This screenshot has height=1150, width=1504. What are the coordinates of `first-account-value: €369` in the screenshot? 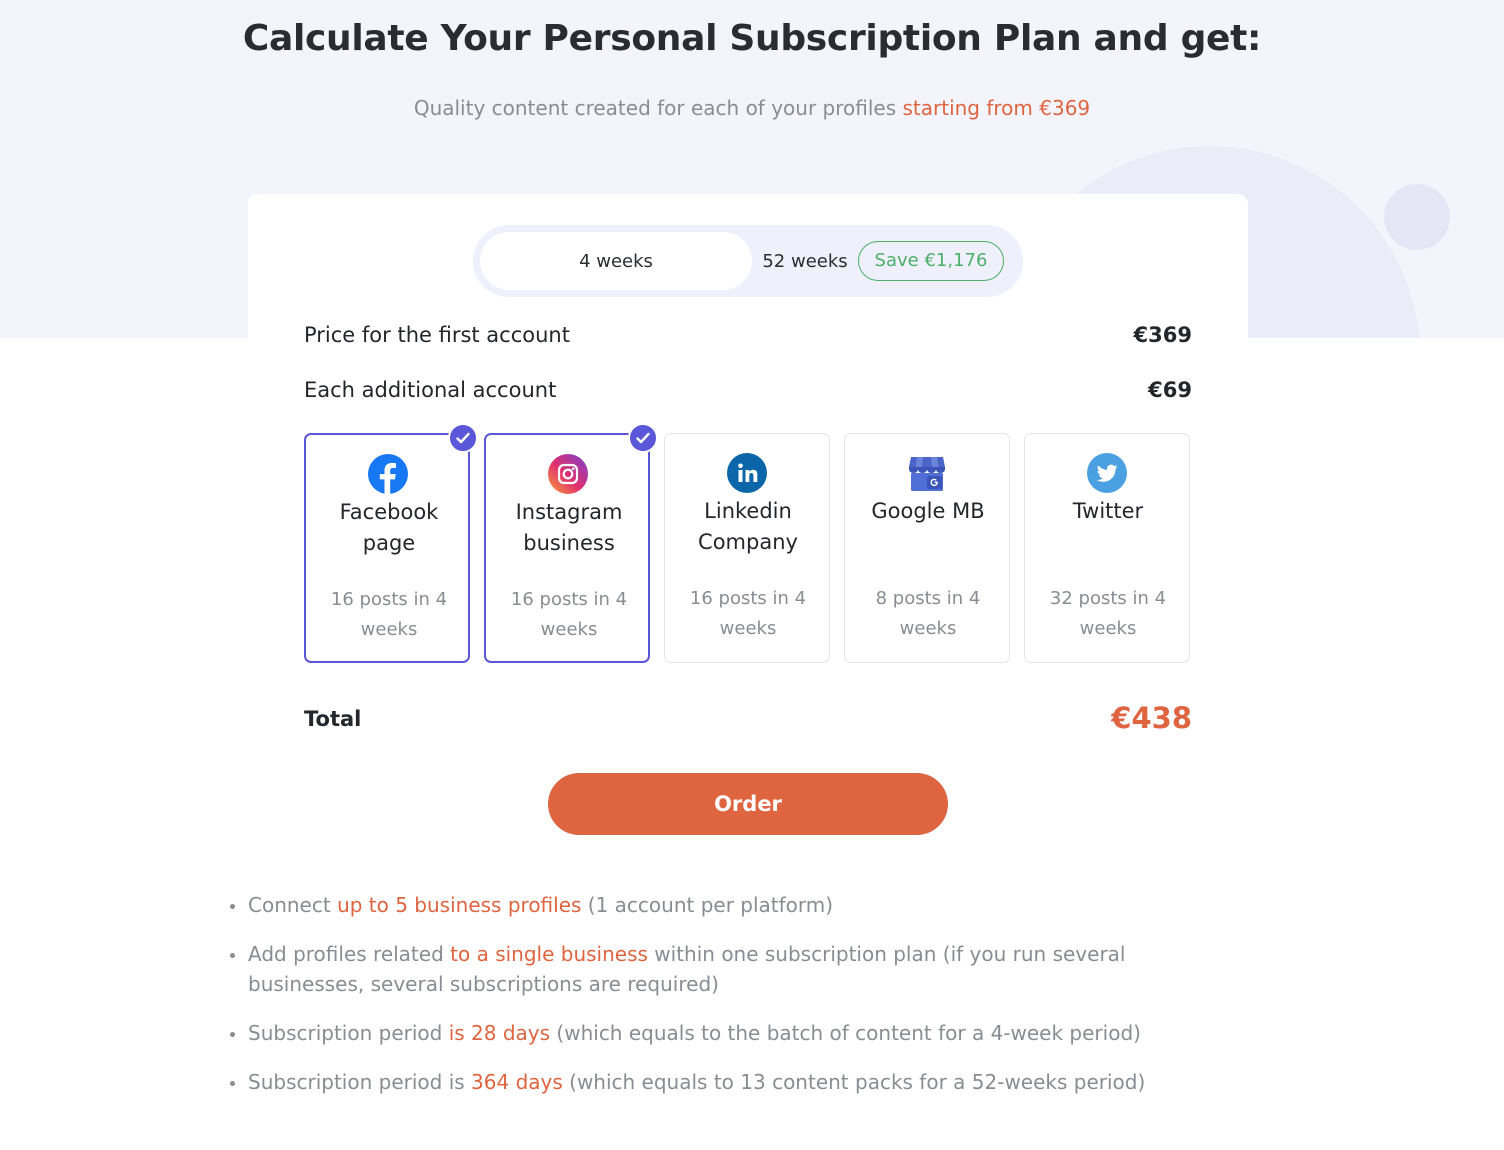 It's located at (1162, 335).